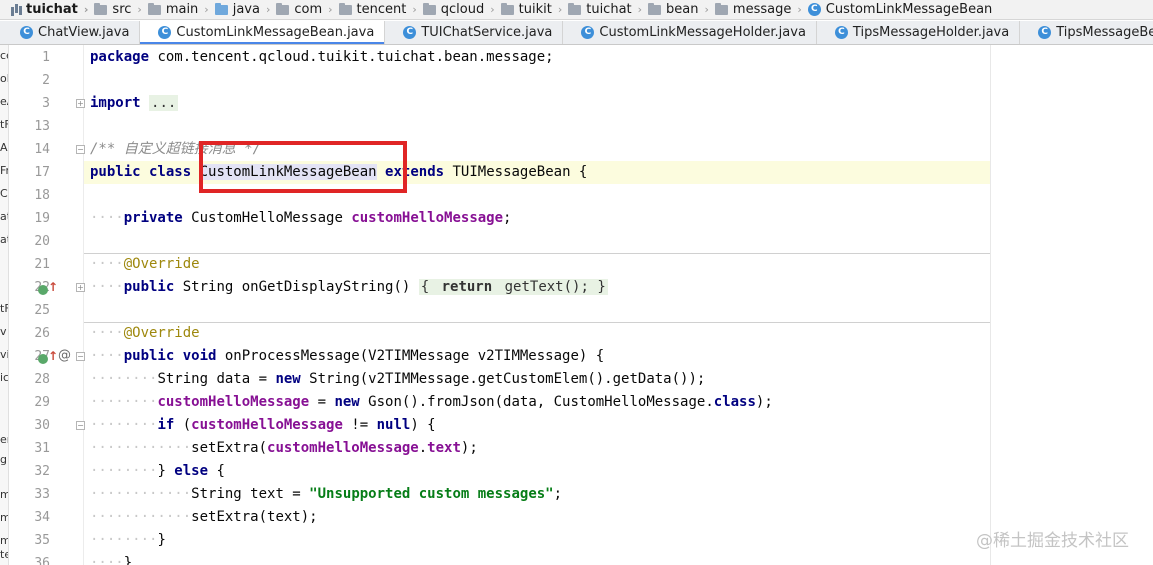 Image resolution: width=1153 pixels, height=565 pixels. I want to click on breadcrumb-item-class: C CustomLinkMessageBean, so click(897, 9).